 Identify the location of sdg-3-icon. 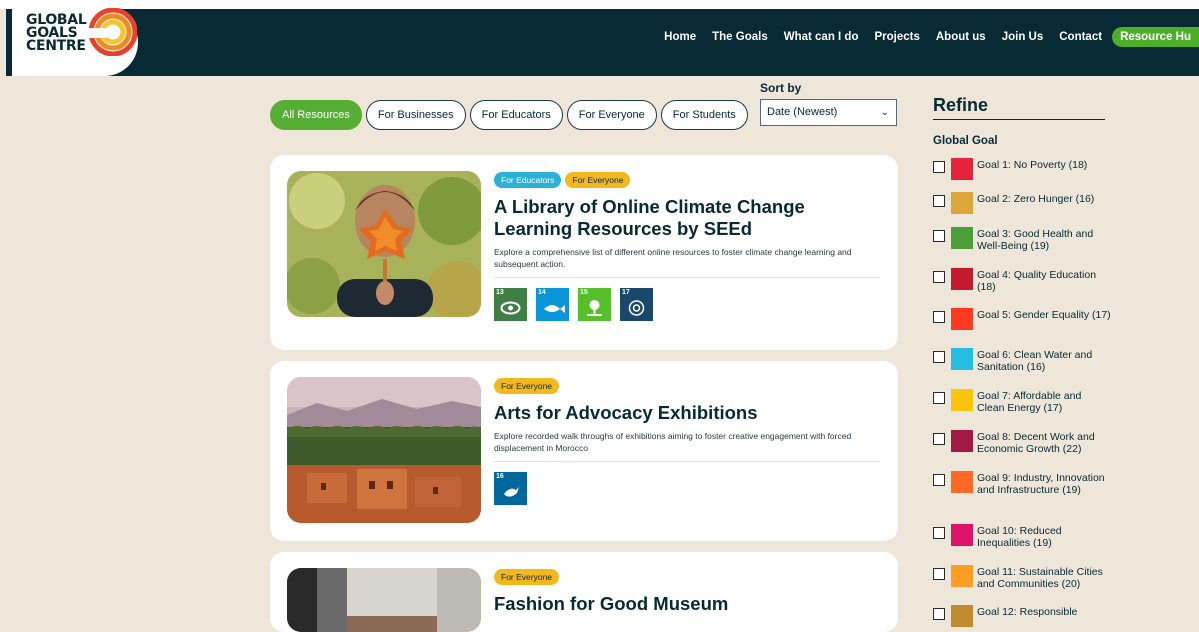
(962, 238).